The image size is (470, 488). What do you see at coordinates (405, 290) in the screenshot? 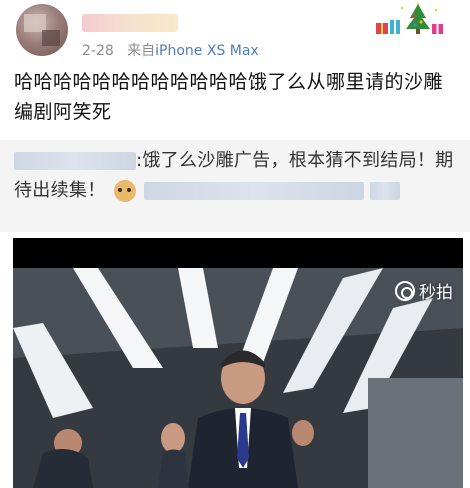
I see `miaopai-logo-icon` at bounding box center [405, 290].